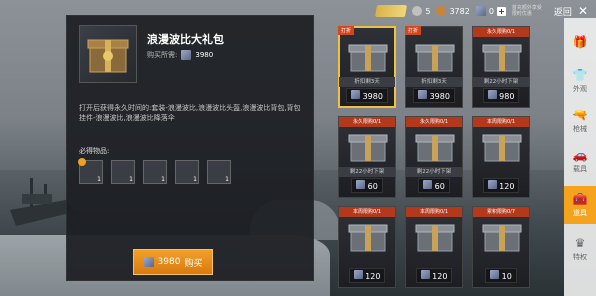 This screenshot has height=296, width=596. What do you see at coordinates (580, 213) in the screenshot?
I see `tab-label: 道具` at bounding box center [580, 213].